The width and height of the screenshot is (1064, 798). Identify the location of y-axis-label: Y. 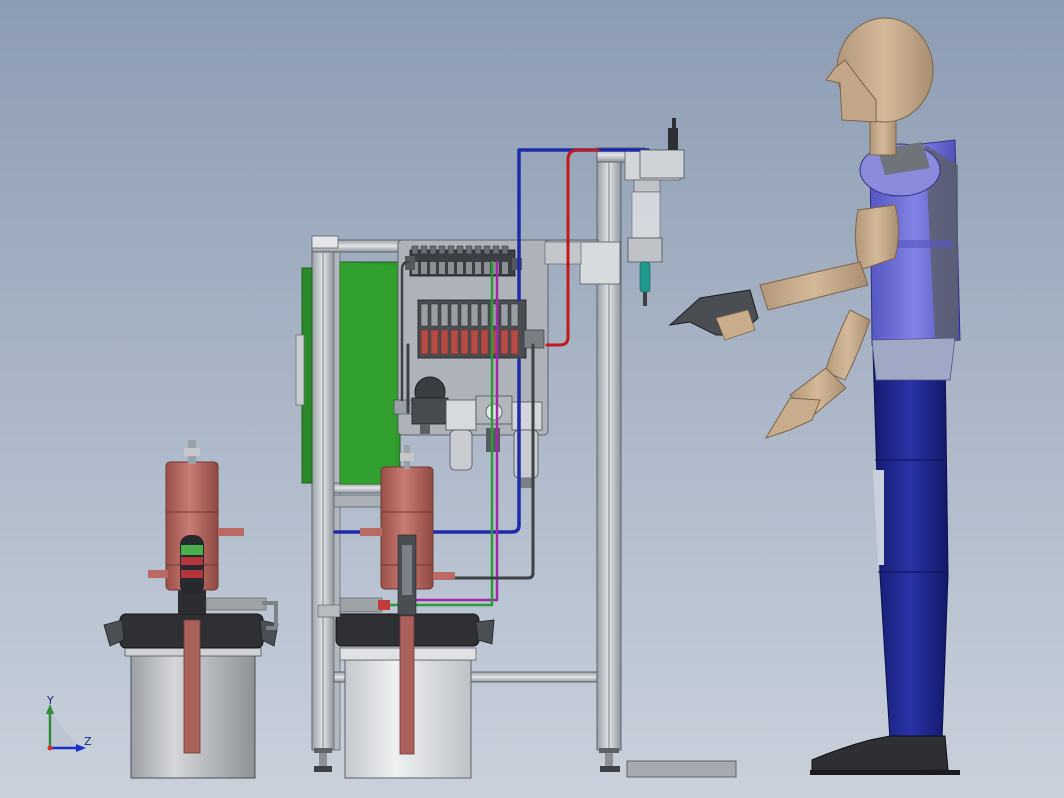
(50, 700).